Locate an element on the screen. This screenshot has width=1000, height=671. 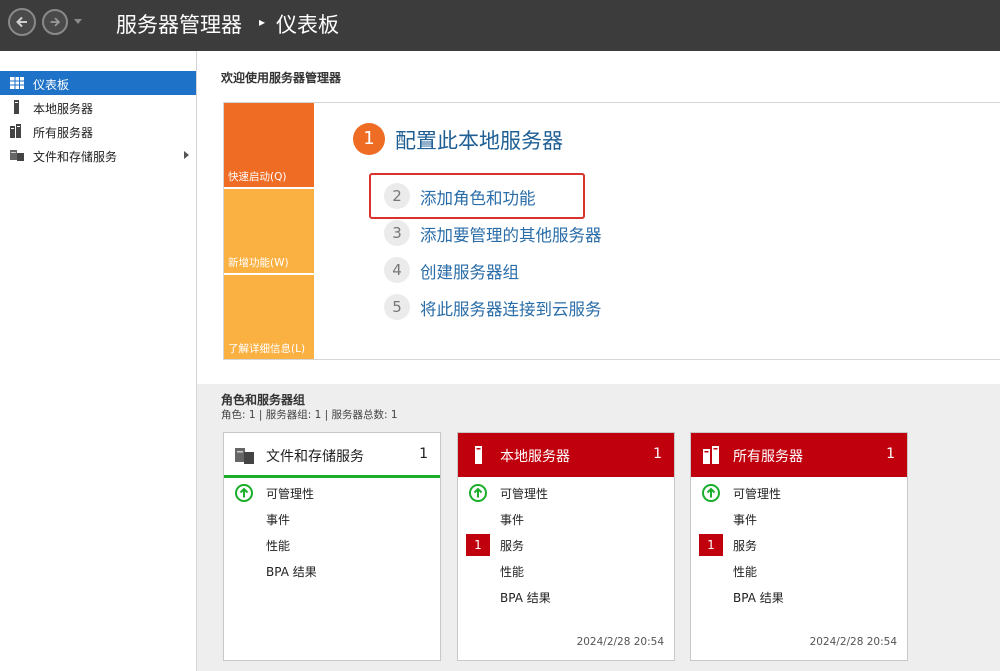
role-card-file-storage: 文件和存储服务 1 可管理性 事件 性能 BPA 结果 is located at coordinates (332, 546).